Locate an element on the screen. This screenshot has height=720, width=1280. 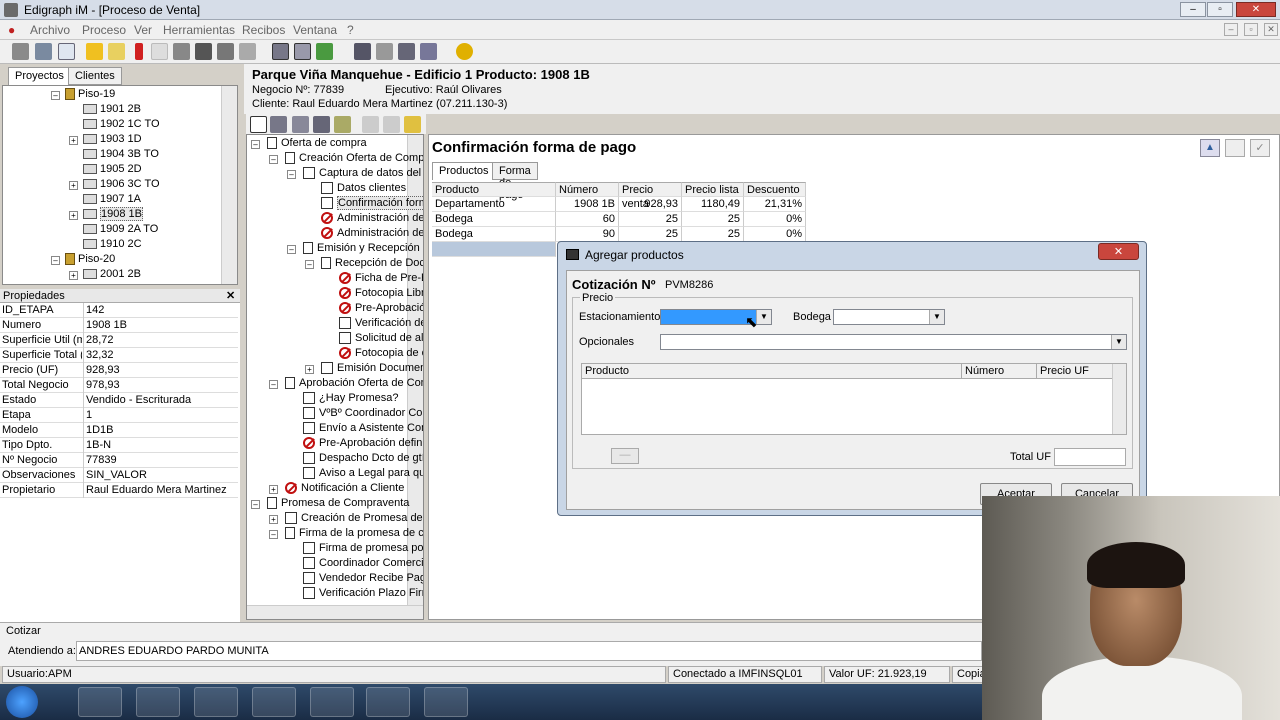
process-step: Administración de L is located at coordinates (364, 219).